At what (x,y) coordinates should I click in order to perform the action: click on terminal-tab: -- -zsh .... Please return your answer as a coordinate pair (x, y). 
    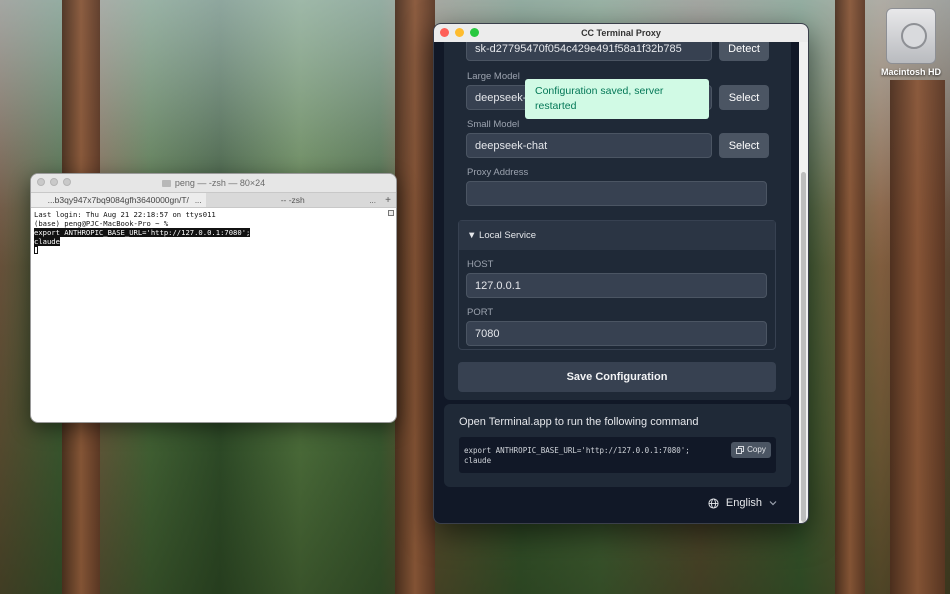
    Looking at the image, I should click on (293, 200).